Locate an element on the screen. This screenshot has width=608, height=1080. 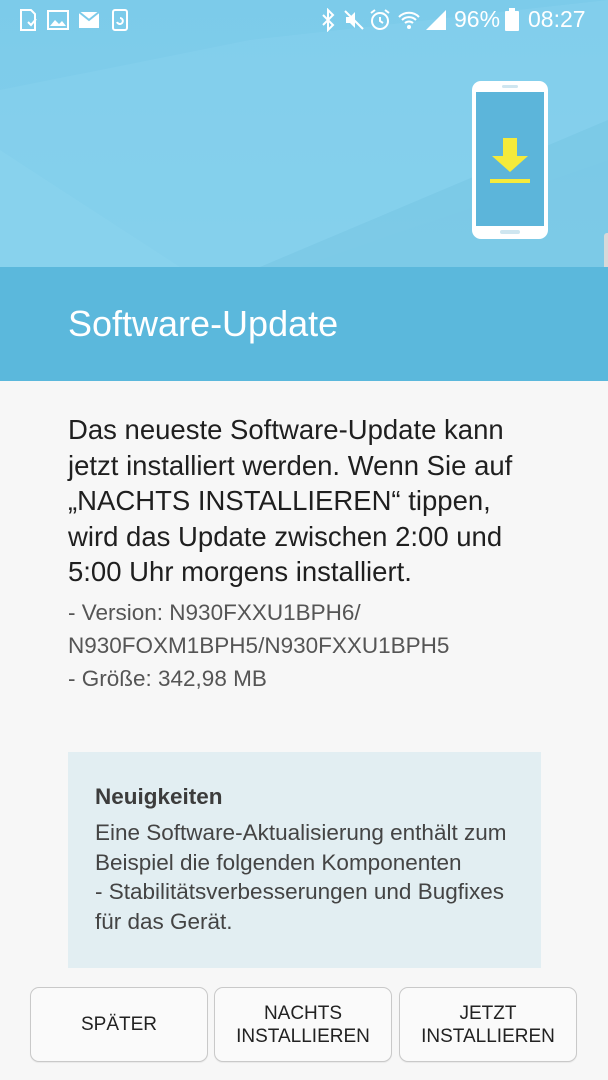
later-button: SPÄTER is located at coordinates (119, 1024).